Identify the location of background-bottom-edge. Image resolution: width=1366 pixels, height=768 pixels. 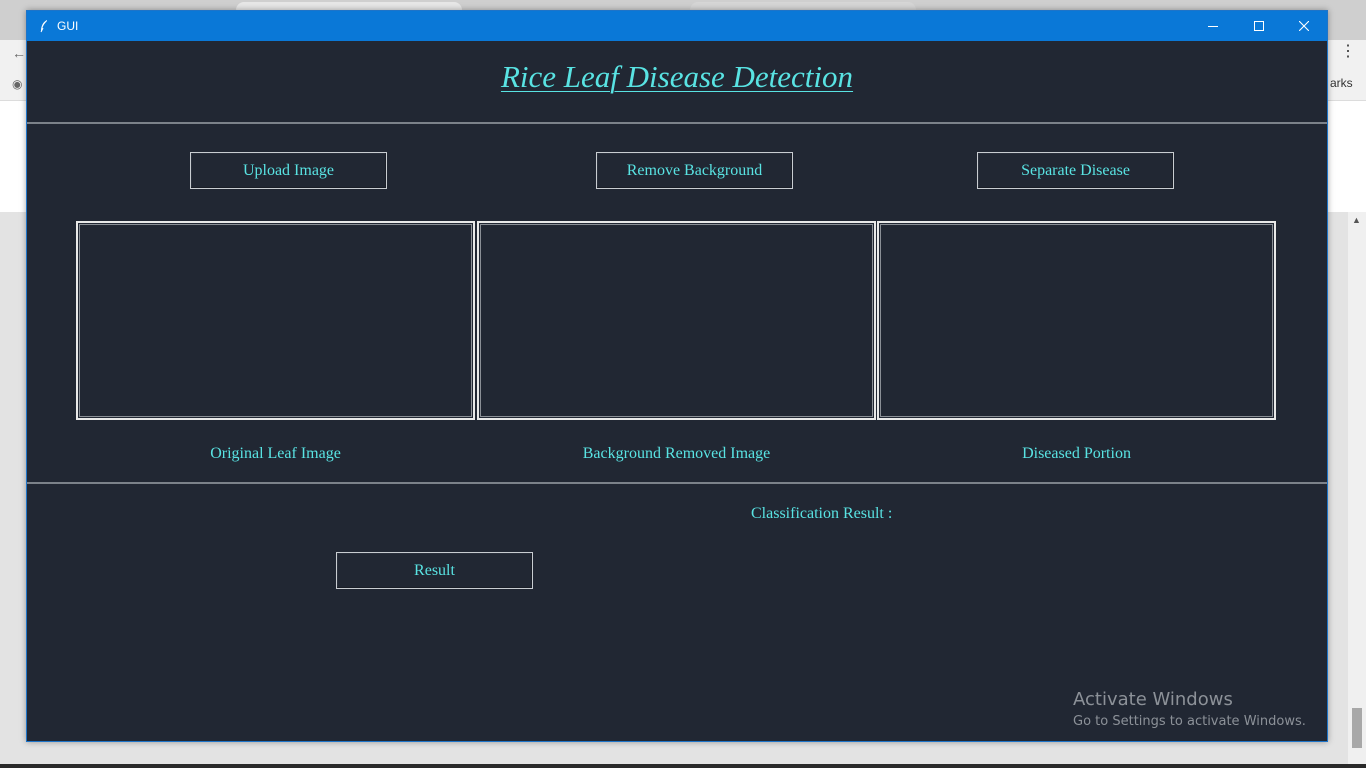
(683, 766).